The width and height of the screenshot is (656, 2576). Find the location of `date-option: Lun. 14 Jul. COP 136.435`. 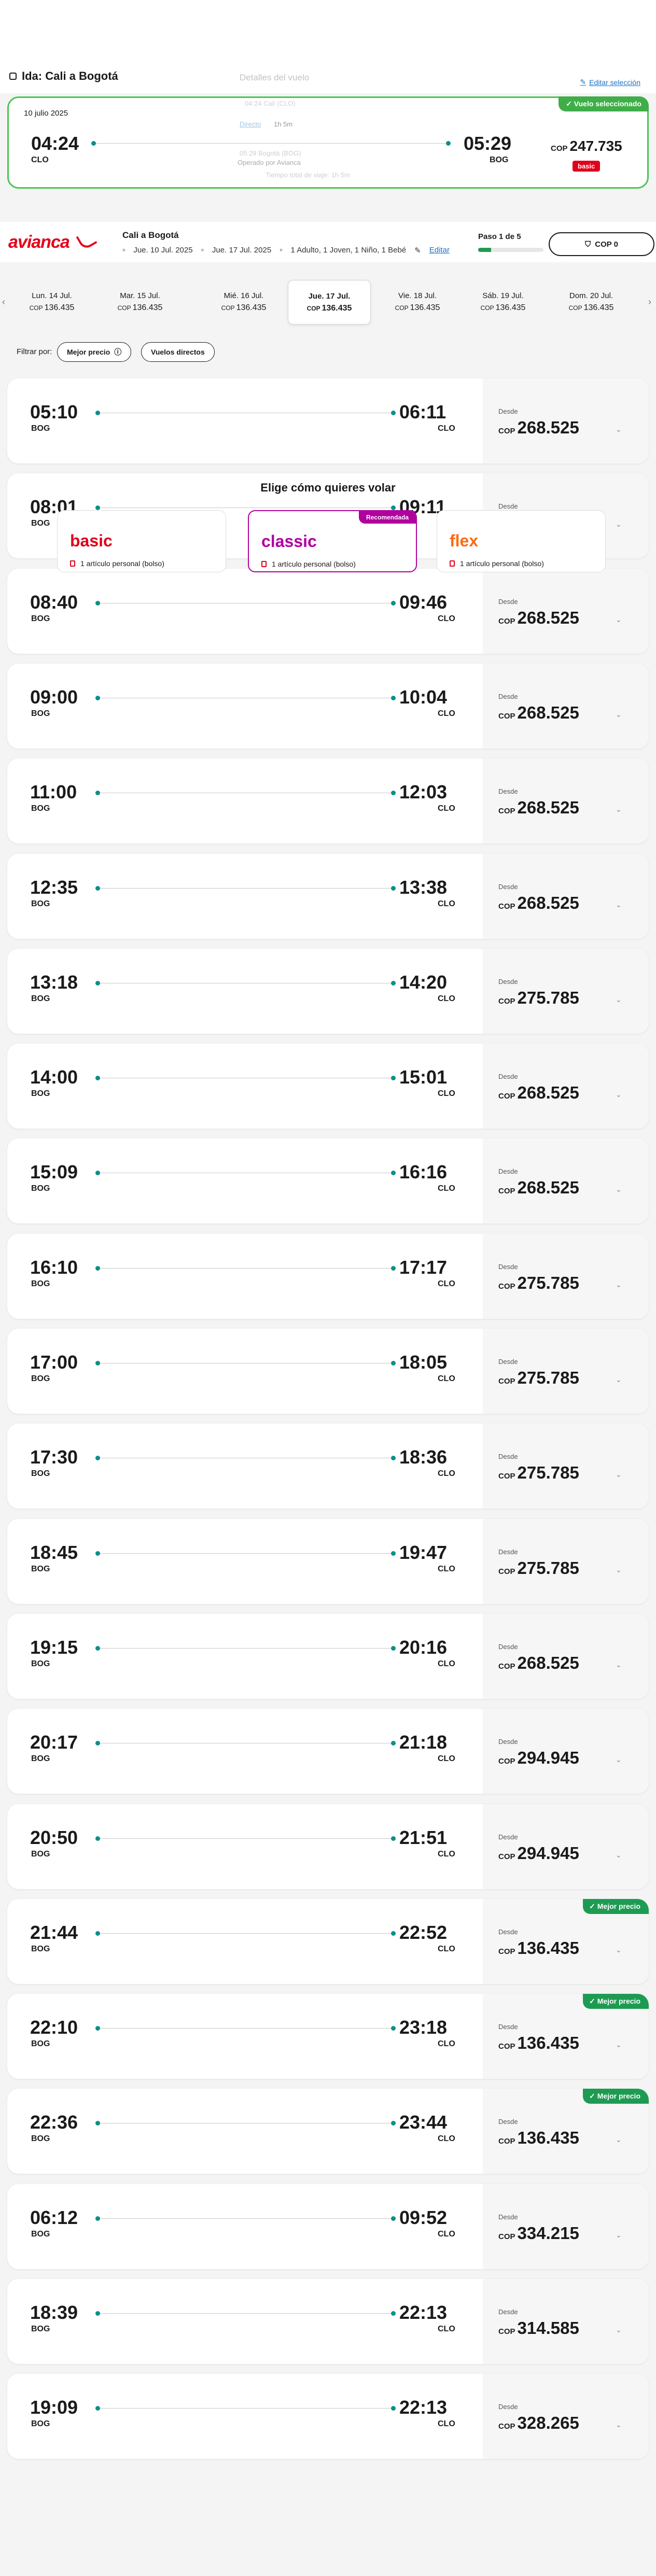

date-option: Lun. 14 Jul. COP 136.435 is located at coordinates (51, 302).